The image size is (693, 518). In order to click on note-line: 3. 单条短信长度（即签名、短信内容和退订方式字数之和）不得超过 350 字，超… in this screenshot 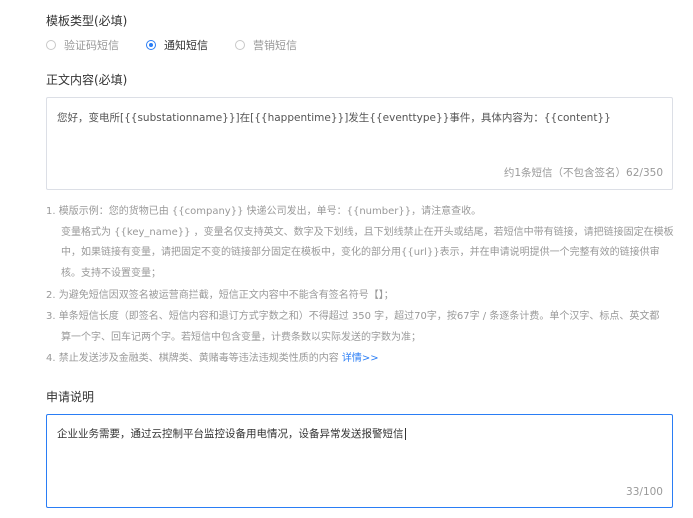, I will do `click(353, 316)`.